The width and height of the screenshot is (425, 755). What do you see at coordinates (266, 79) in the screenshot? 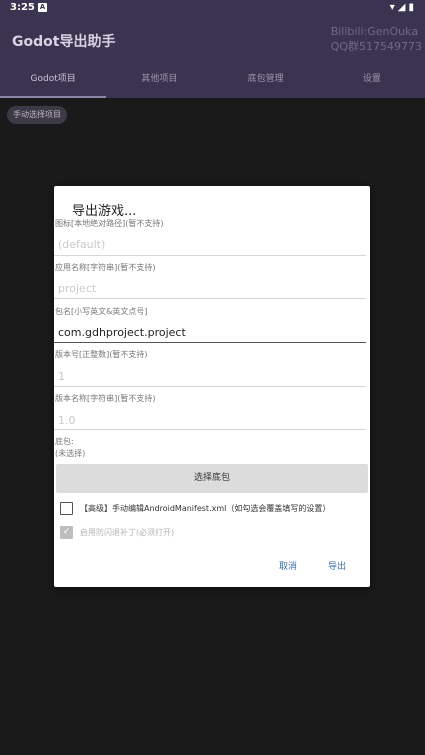
I see `tab-base-package-management: 底包管理` at bounding box center [266, 79].